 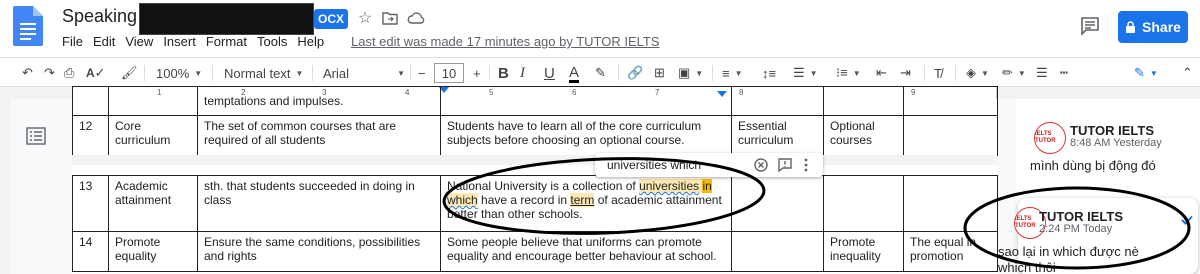 I want to click on increase-font-size-button: +, so click(x=477, y=73).